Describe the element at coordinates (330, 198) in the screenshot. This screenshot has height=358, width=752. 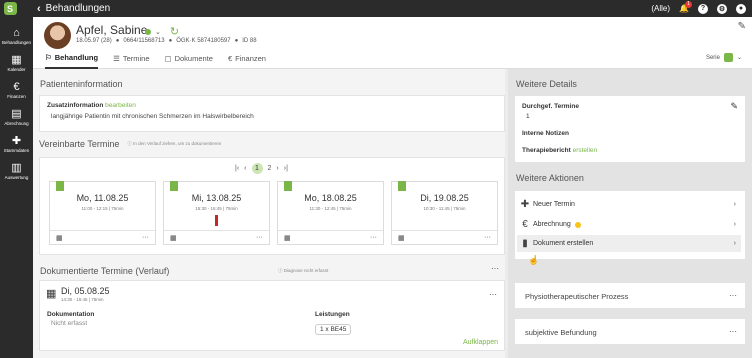
I see `appointment-date: Mo, 18.08.25` at that location.